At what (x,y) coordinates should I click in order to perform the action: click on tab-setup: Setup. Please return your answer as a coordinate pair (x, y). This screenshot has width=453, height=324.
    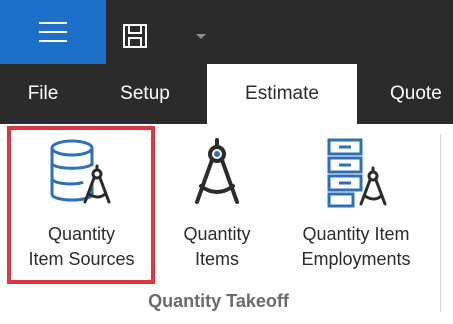
    Looking at the image, I should click on (145, 94).